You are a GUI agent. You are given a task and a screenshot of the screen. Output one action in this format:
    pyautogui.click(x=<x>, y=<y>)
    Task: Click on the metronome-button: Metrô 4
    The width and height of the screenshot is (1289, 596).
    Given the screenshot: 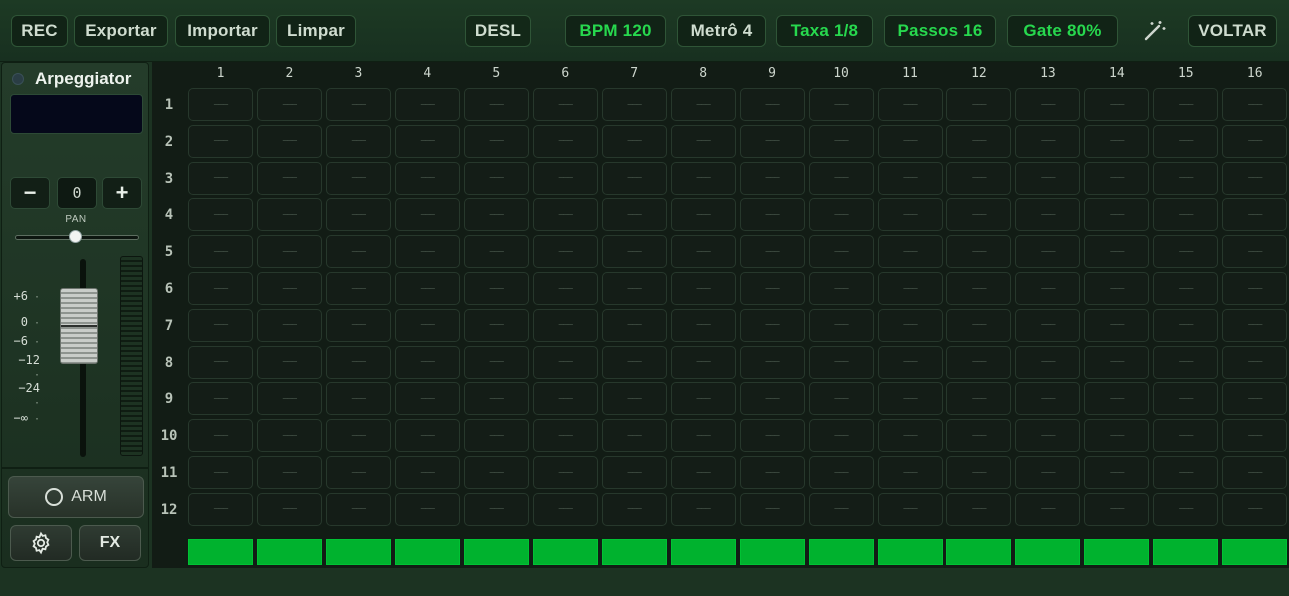 What is the action you would take?
    pyautogui.click(x=721, y=31)
    